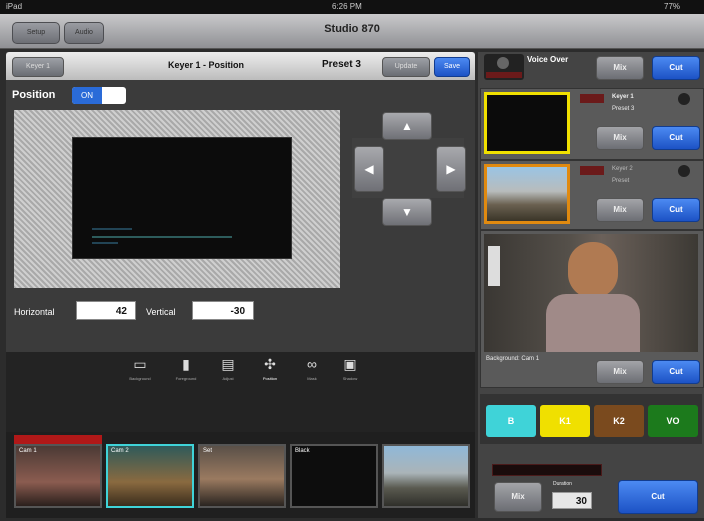 Image resolution: width=704 pixels, height=521 pixels. Describe the element at coordinates (565, 421) in the screenshot. I see `k1-button: K1` at that location.